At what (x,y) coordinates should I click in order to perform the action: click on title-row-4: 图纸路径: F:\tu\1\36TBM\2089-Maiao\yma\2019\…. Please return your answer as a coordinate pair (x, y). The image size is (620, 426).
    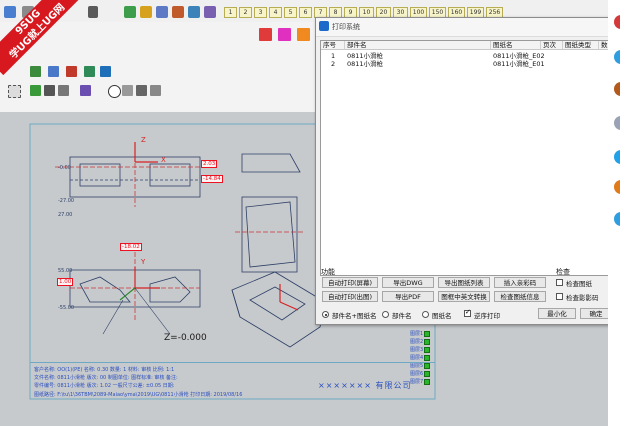
    Looking at the image, I should click on (138, 395).